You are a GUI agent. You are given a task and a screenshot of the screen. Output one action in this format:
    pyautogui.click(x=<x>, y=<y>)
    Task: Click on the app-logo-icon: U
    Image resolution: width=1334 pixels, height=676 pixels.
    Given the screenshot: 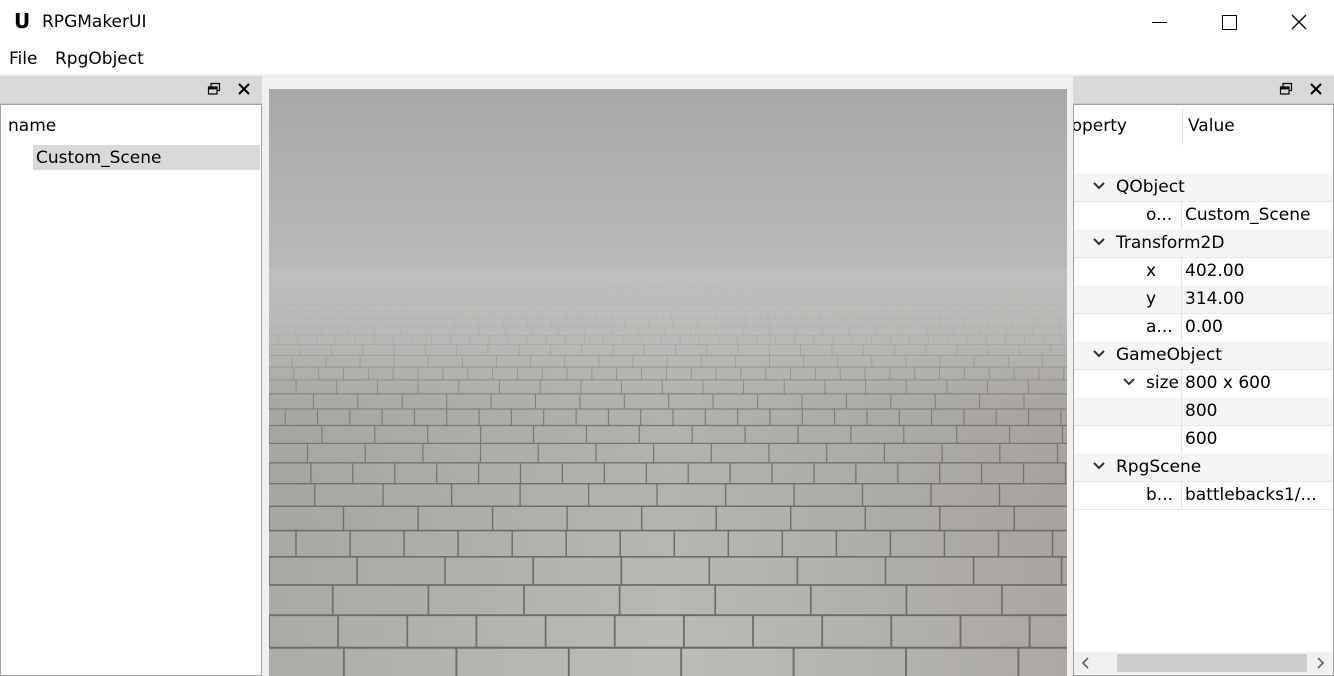 What is the action you would take?
    pyautogui.click(x=22, y=21)
    